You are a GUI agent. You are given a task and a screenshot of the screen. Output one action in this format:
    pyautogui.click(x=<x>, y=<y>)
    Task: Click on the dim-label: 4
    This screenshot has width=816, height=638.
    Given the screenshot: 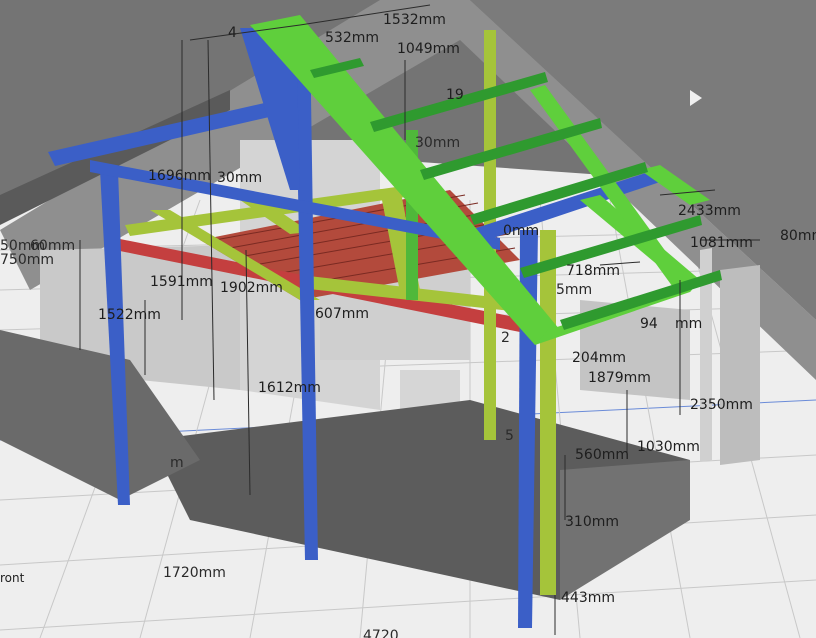 What is the action you would take?
    pyautogui.click(x=232, y=33)
    